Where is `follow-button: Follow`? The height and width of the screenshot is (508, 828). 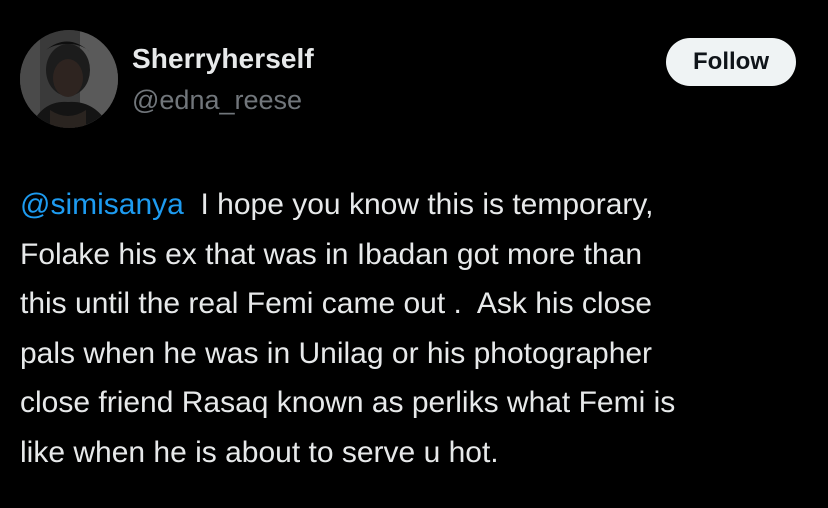 follow-button: Follow is located at coordinates (731, 62).